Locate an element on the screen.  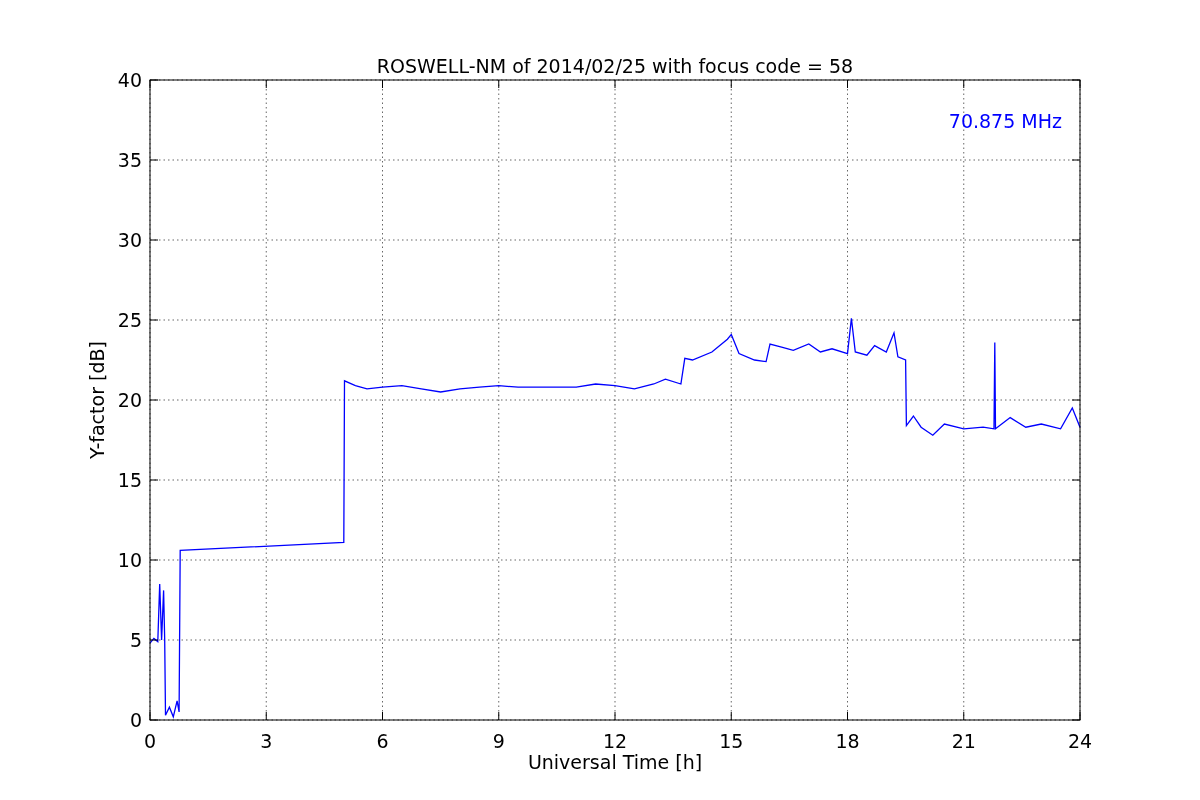
x-tick-label: 21 is located at coordinates (963, 741).